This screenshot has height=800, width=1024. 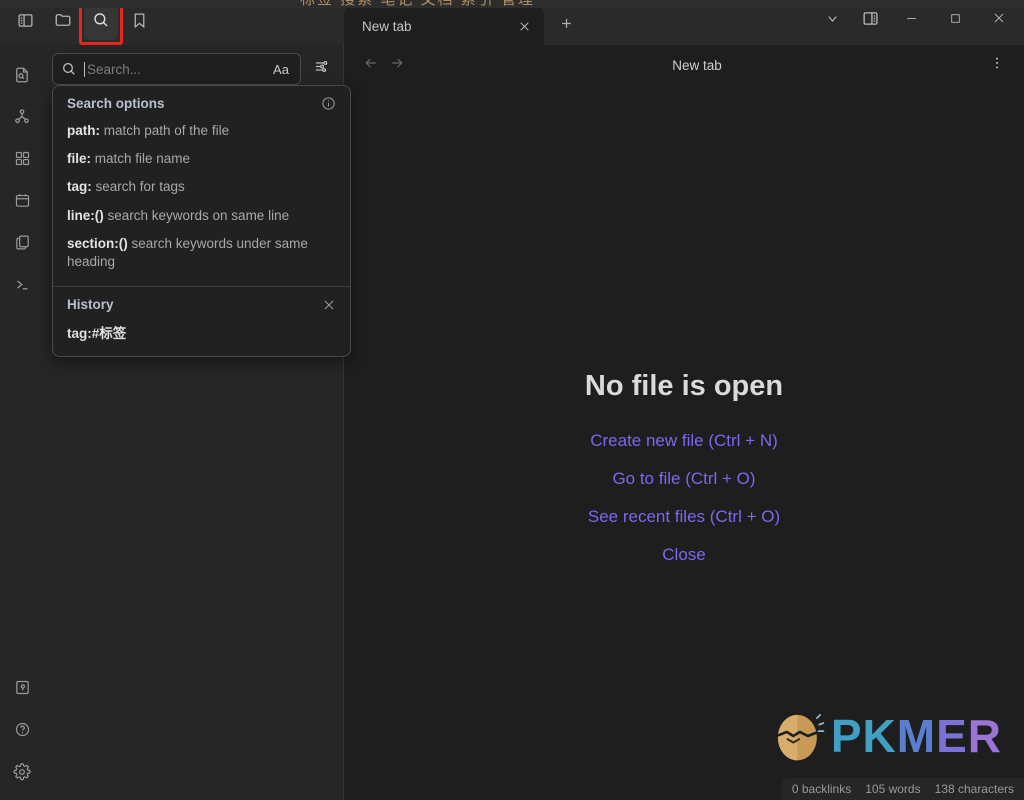 I want to click on clear-history-button, so click(x=329, y=305).